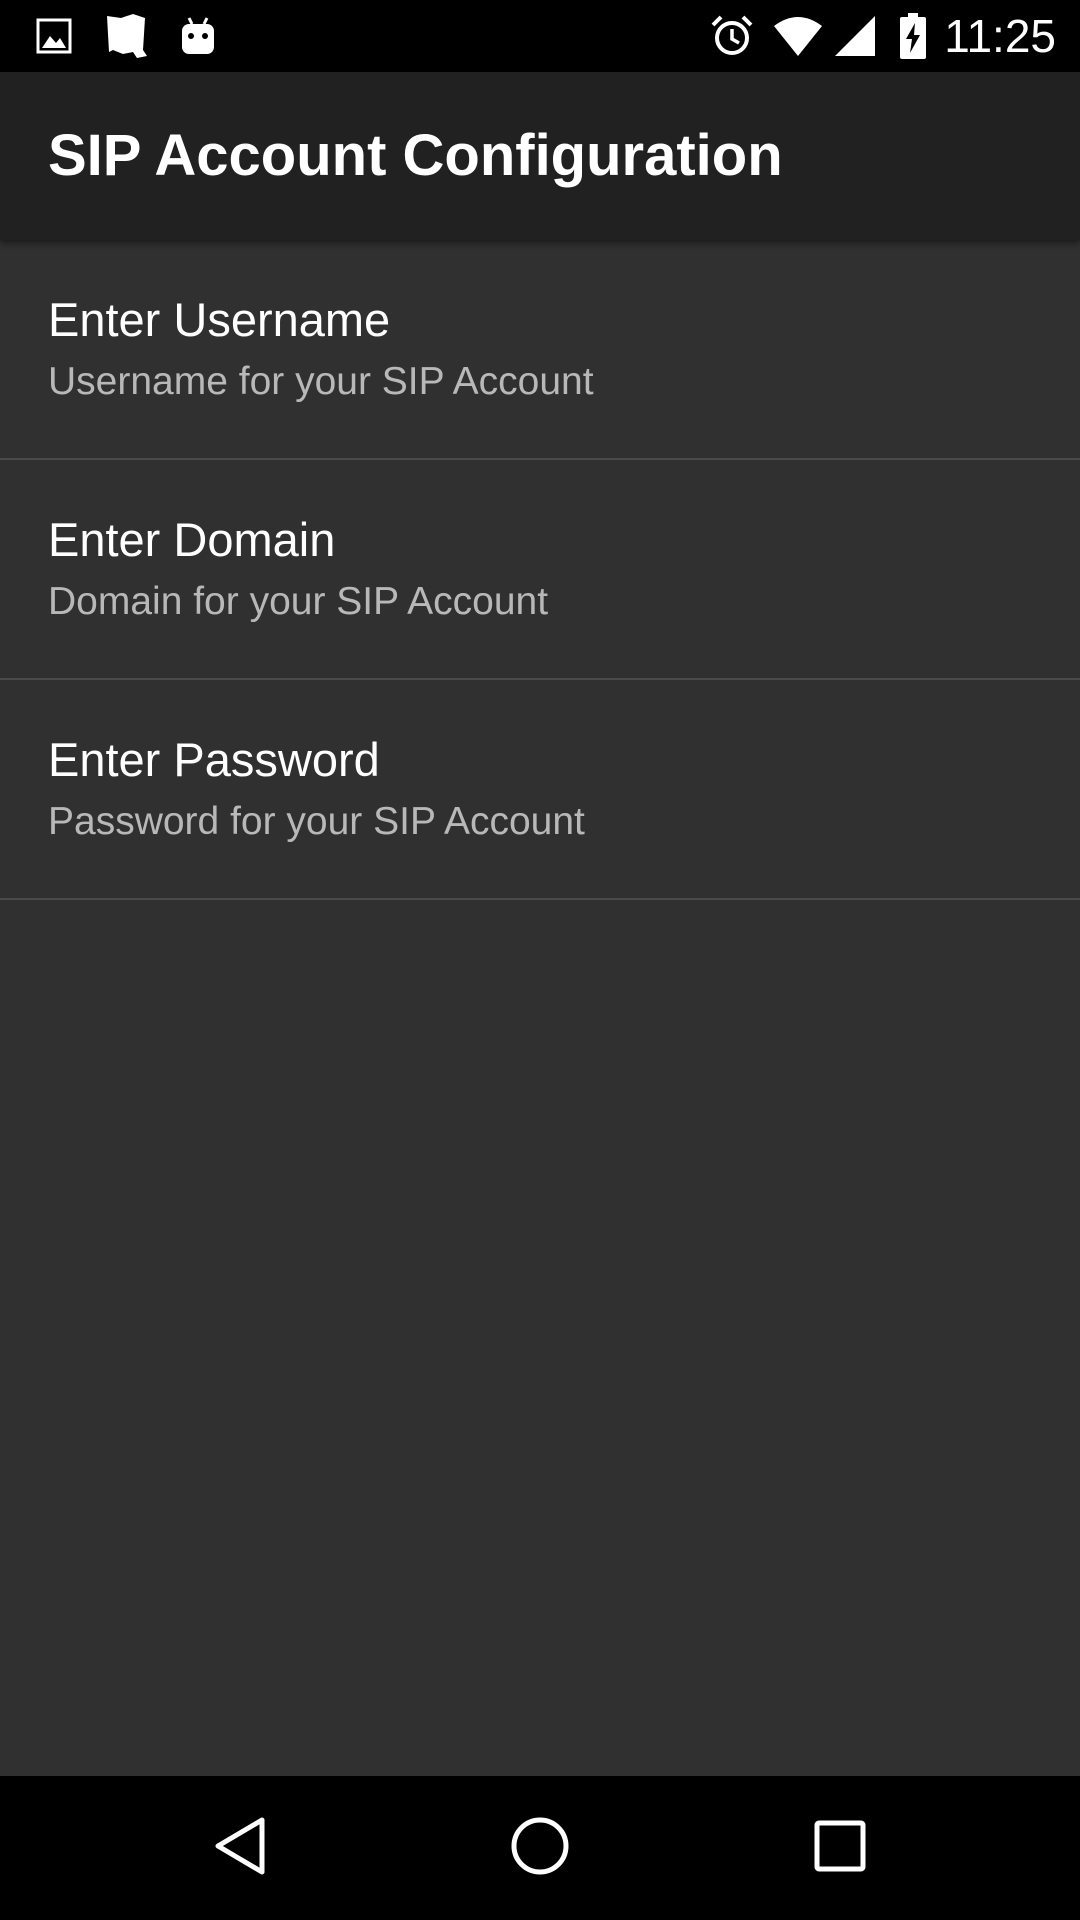 Image resolution: width=1080 pixels, height=1920 pixels. I want to click on back-button, so click(240, 1848).